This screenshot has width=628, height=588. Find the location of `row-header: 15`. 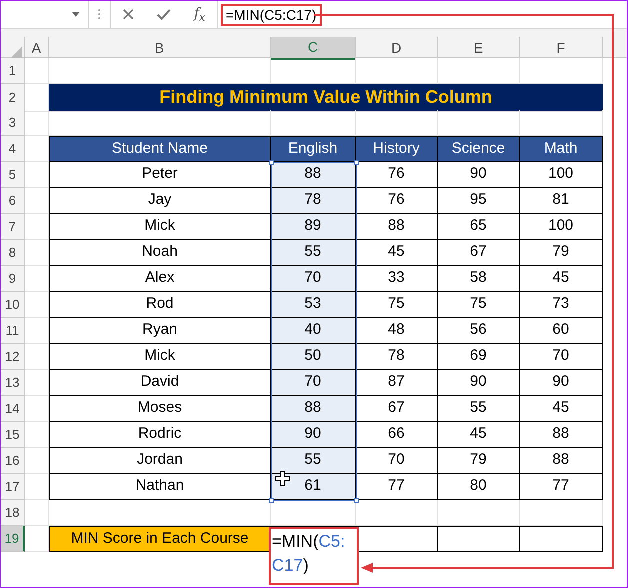

row-header: 15 is located at coordinates (13, 435).